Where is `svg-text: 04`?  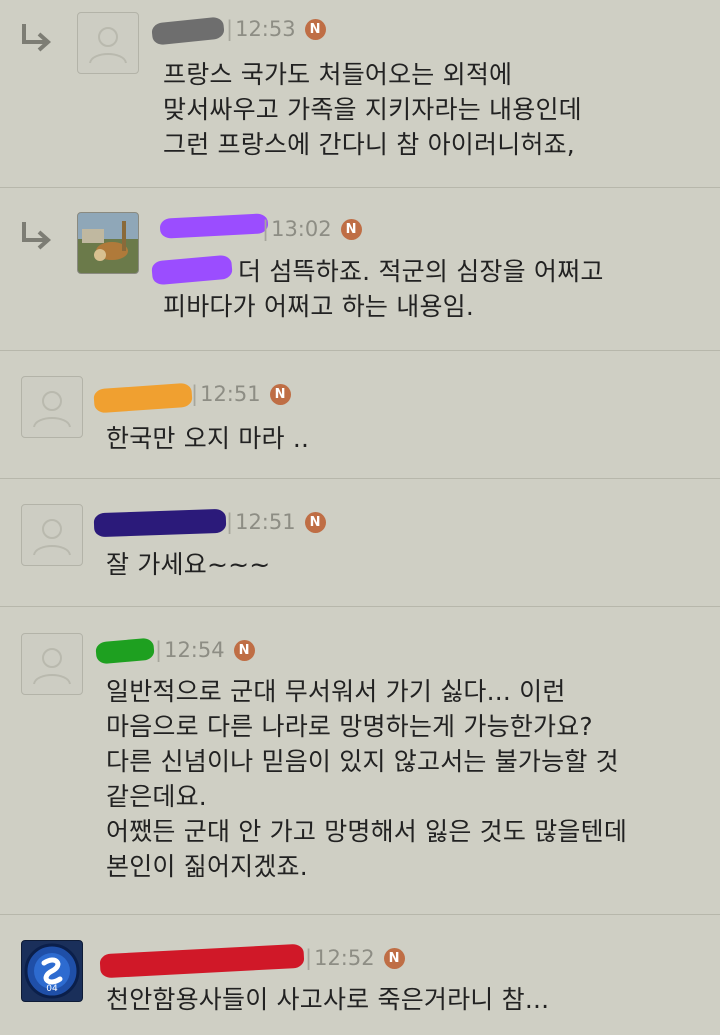 svg-text: 04 is located at coordinates (52, 989).